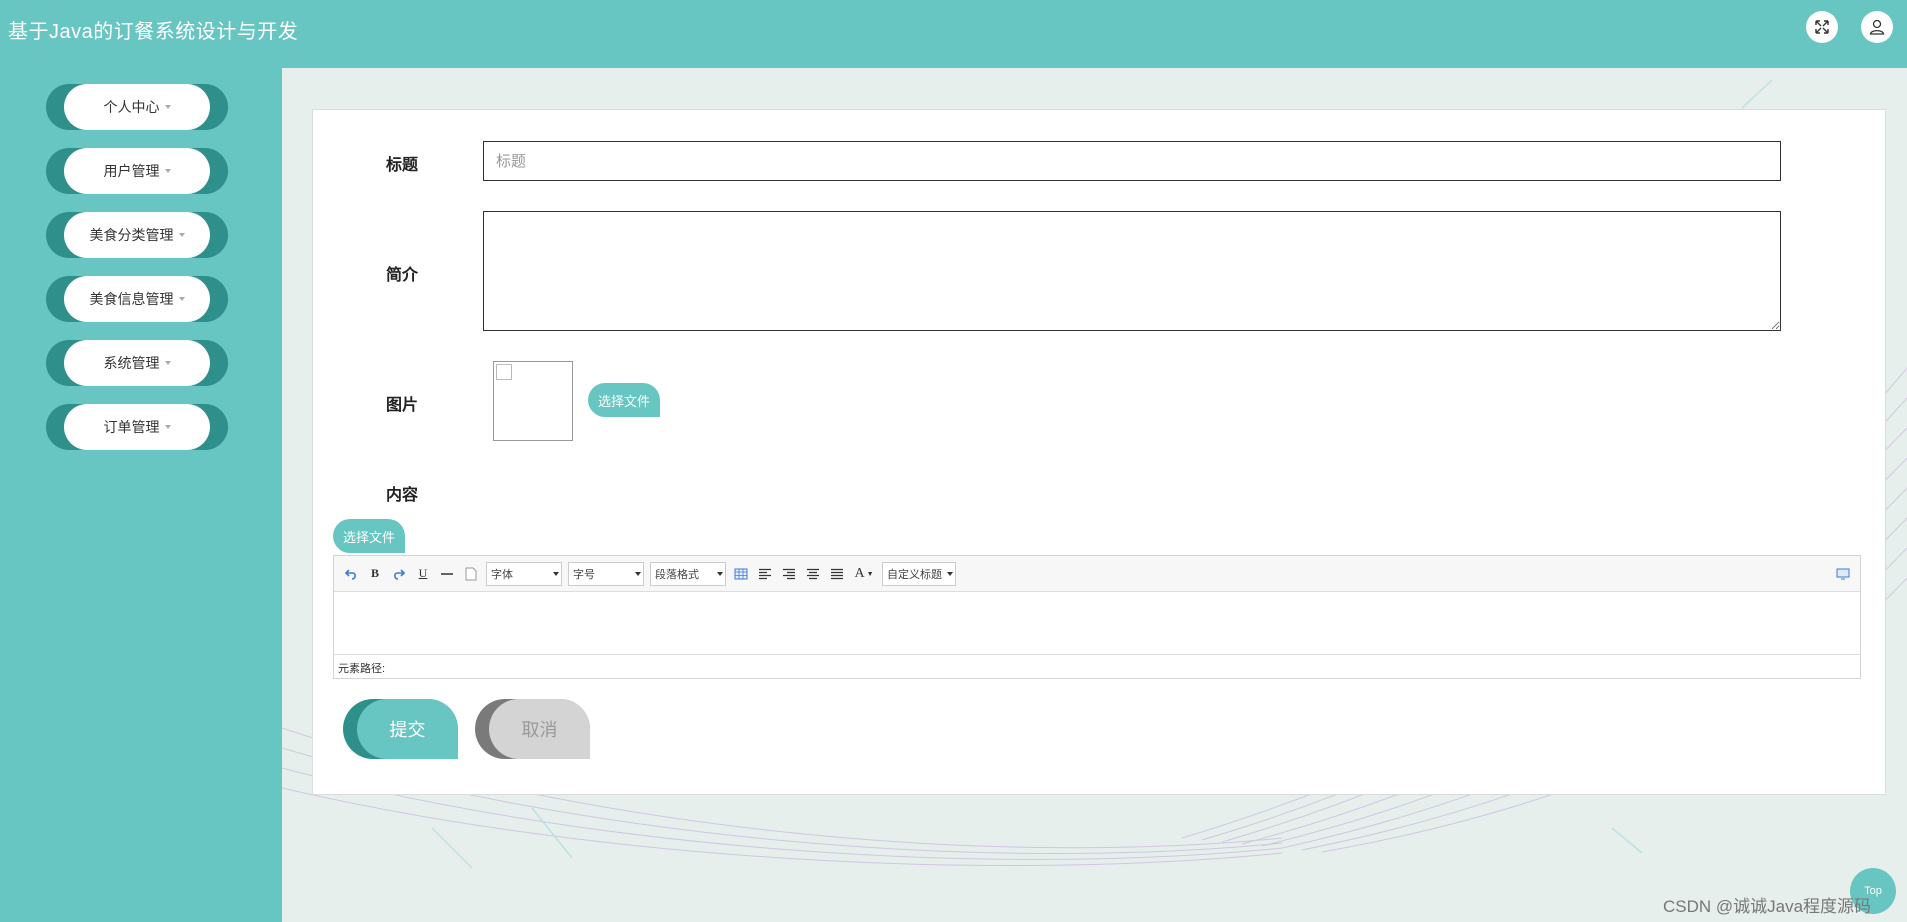 The height and width of the screenshot is (922, 1907). Describe the element at coordinates (369, 536) in the screenshot. I see `content-upload-button: 选择文件` at that location.